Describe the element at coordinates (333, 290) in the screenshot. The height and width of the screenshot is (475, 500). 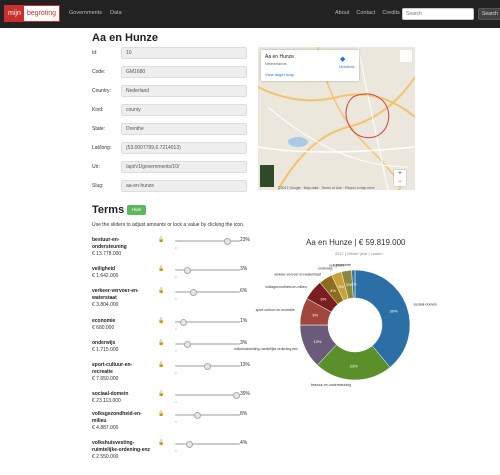
I see `pie-slice-label: 4%` at that location.